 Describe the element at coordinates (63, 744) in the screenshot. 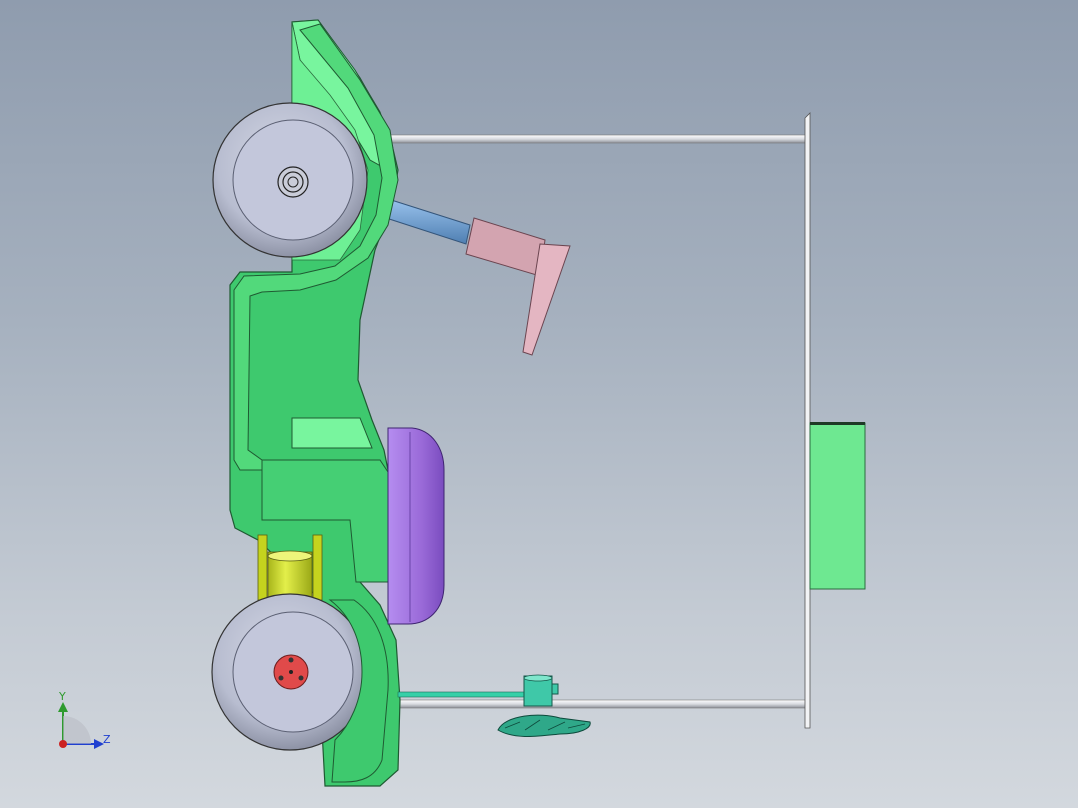

I see `x-axis-dot` at that location.